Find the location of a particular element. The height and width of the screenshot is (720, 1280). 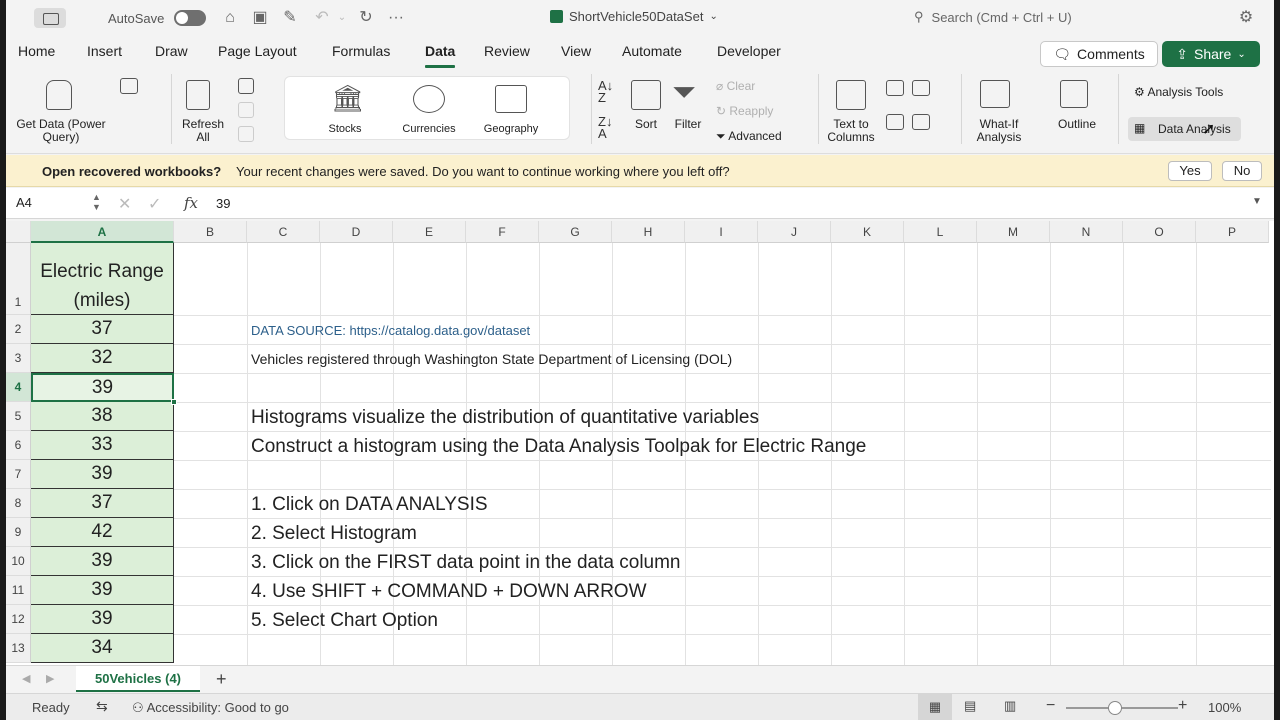

zoom-level: 100% is located at coordinates (1224, 707).